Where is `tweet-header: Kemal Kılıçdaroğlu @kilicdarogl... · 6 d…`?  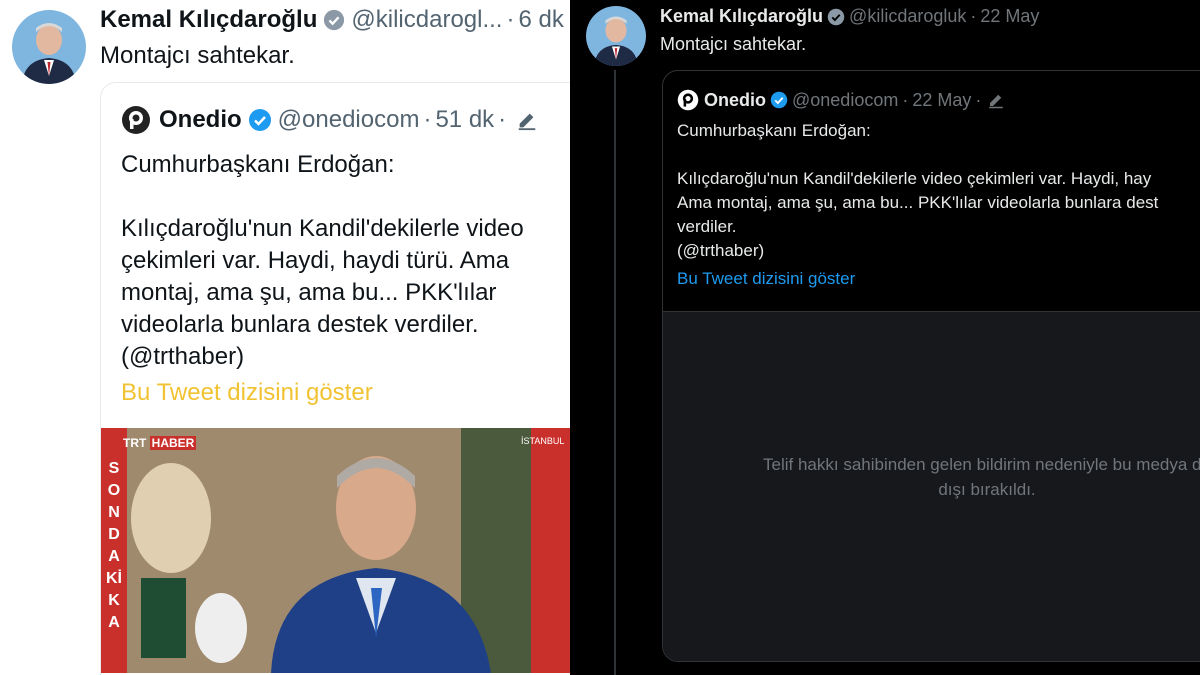
tweet-header: Kemal Kılıçdaroğlu @kilicdarogl... · 6 d… is located at coordinates (332, 20).